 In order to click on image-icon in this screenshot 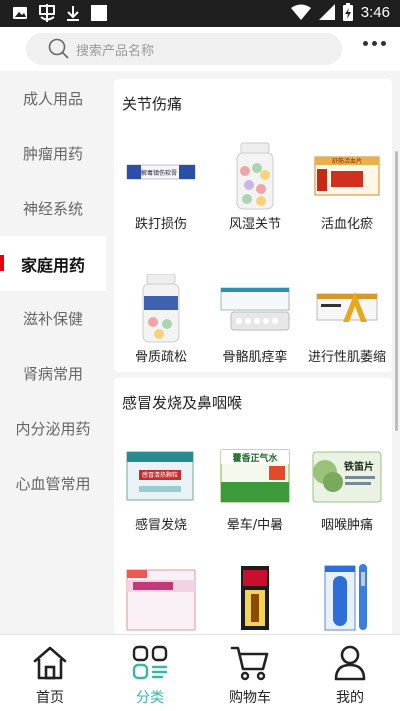, I will do `click(20, 13)`.